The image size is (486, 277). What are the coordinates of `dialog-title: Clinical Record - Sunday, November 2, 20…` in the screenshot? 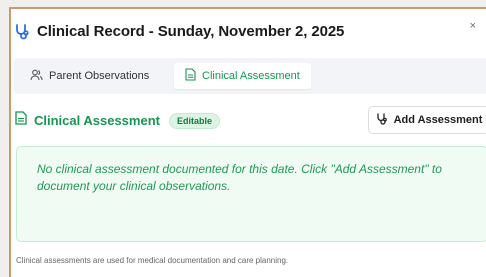 It's located at (191, 31).